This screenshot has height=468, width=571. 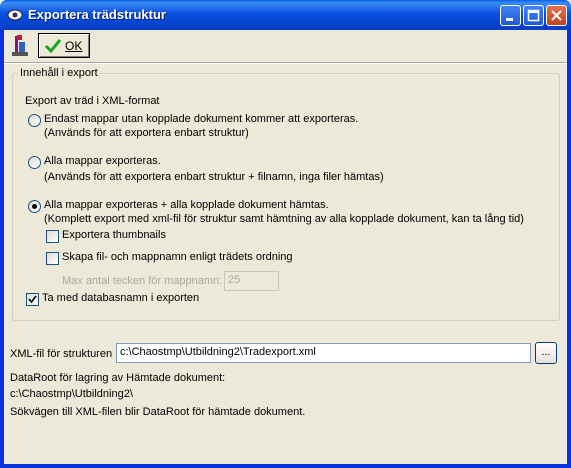 I want to click on app-icon, so click(x=15, y=15).